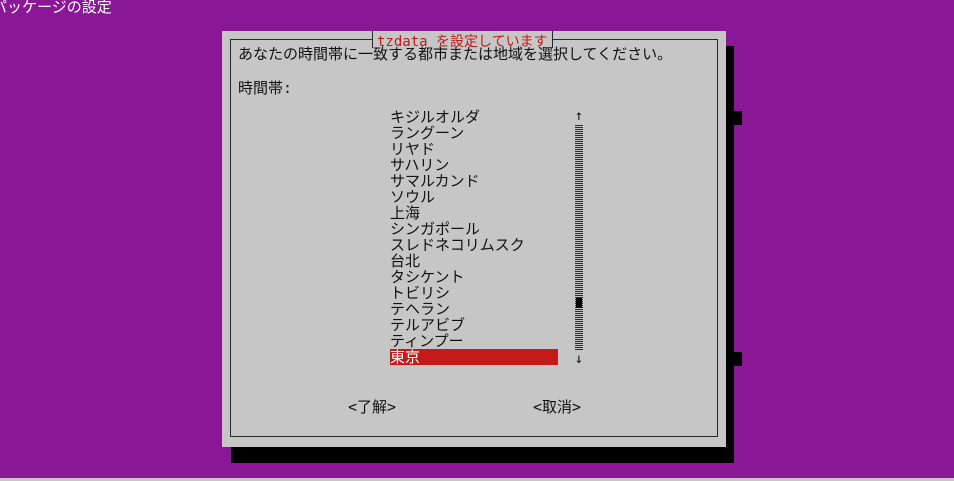  Describe the element at coordinates (474, 261) in the screenshot. I see `timezone-item: 台北` at that location.